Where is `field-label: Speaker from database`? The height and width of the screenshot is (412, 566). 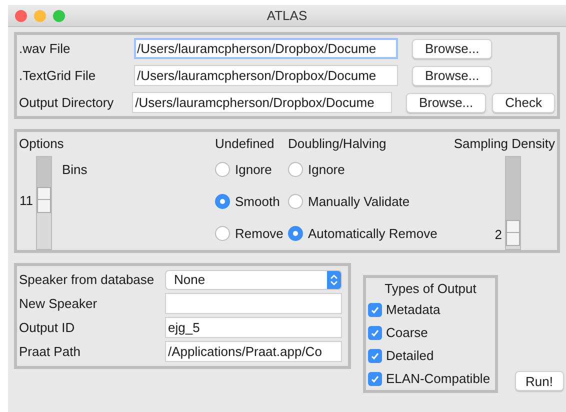 field-label: Speaker from database is located at coordinates (87, 279).